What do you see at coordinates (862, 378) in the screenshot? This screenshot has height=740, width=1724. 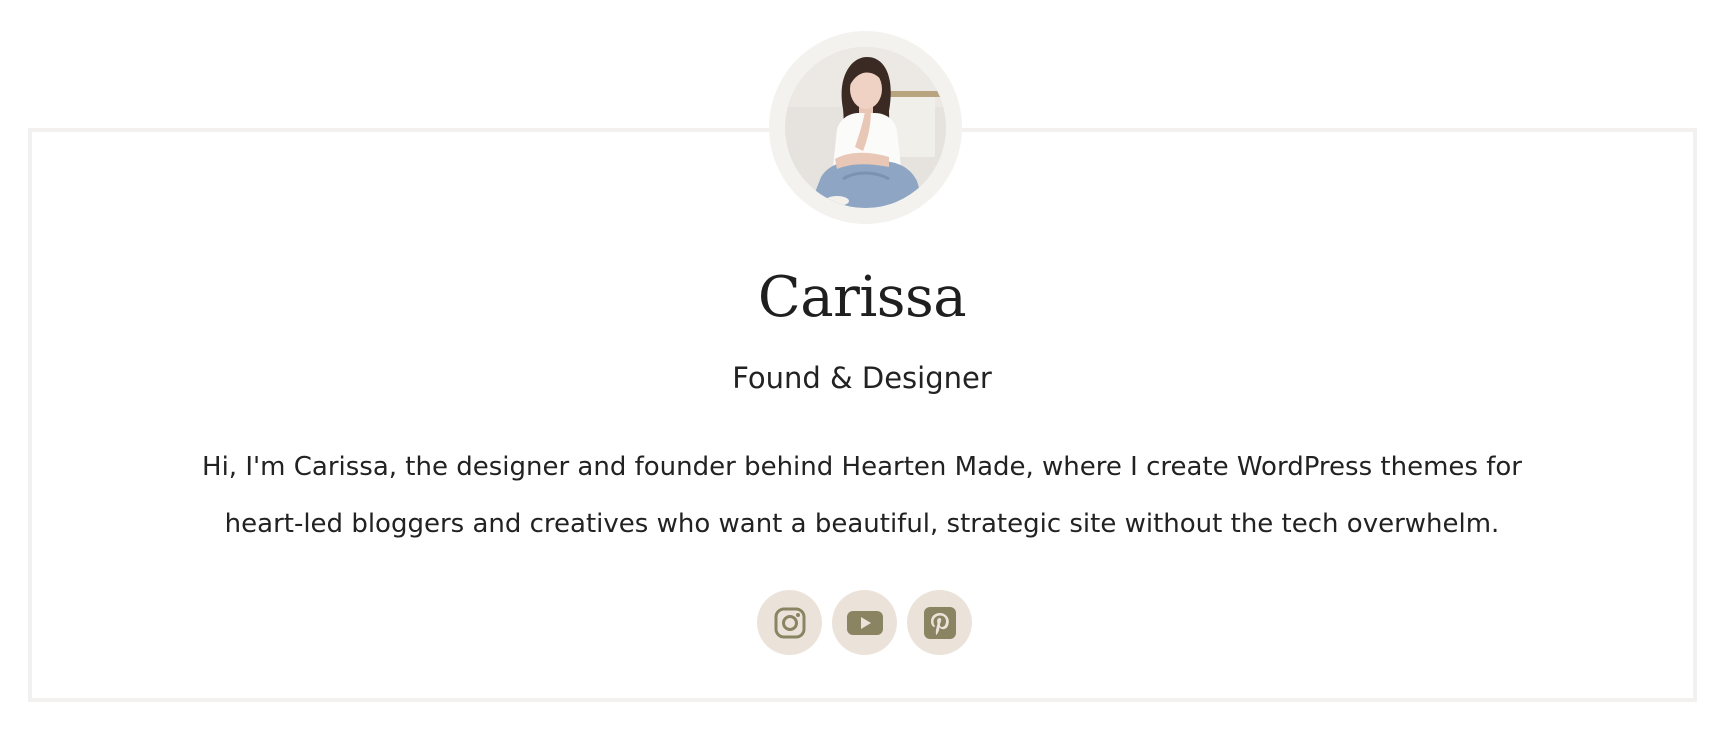 I see `profile-role: Found & Designer` at bounding box center [862, 378].